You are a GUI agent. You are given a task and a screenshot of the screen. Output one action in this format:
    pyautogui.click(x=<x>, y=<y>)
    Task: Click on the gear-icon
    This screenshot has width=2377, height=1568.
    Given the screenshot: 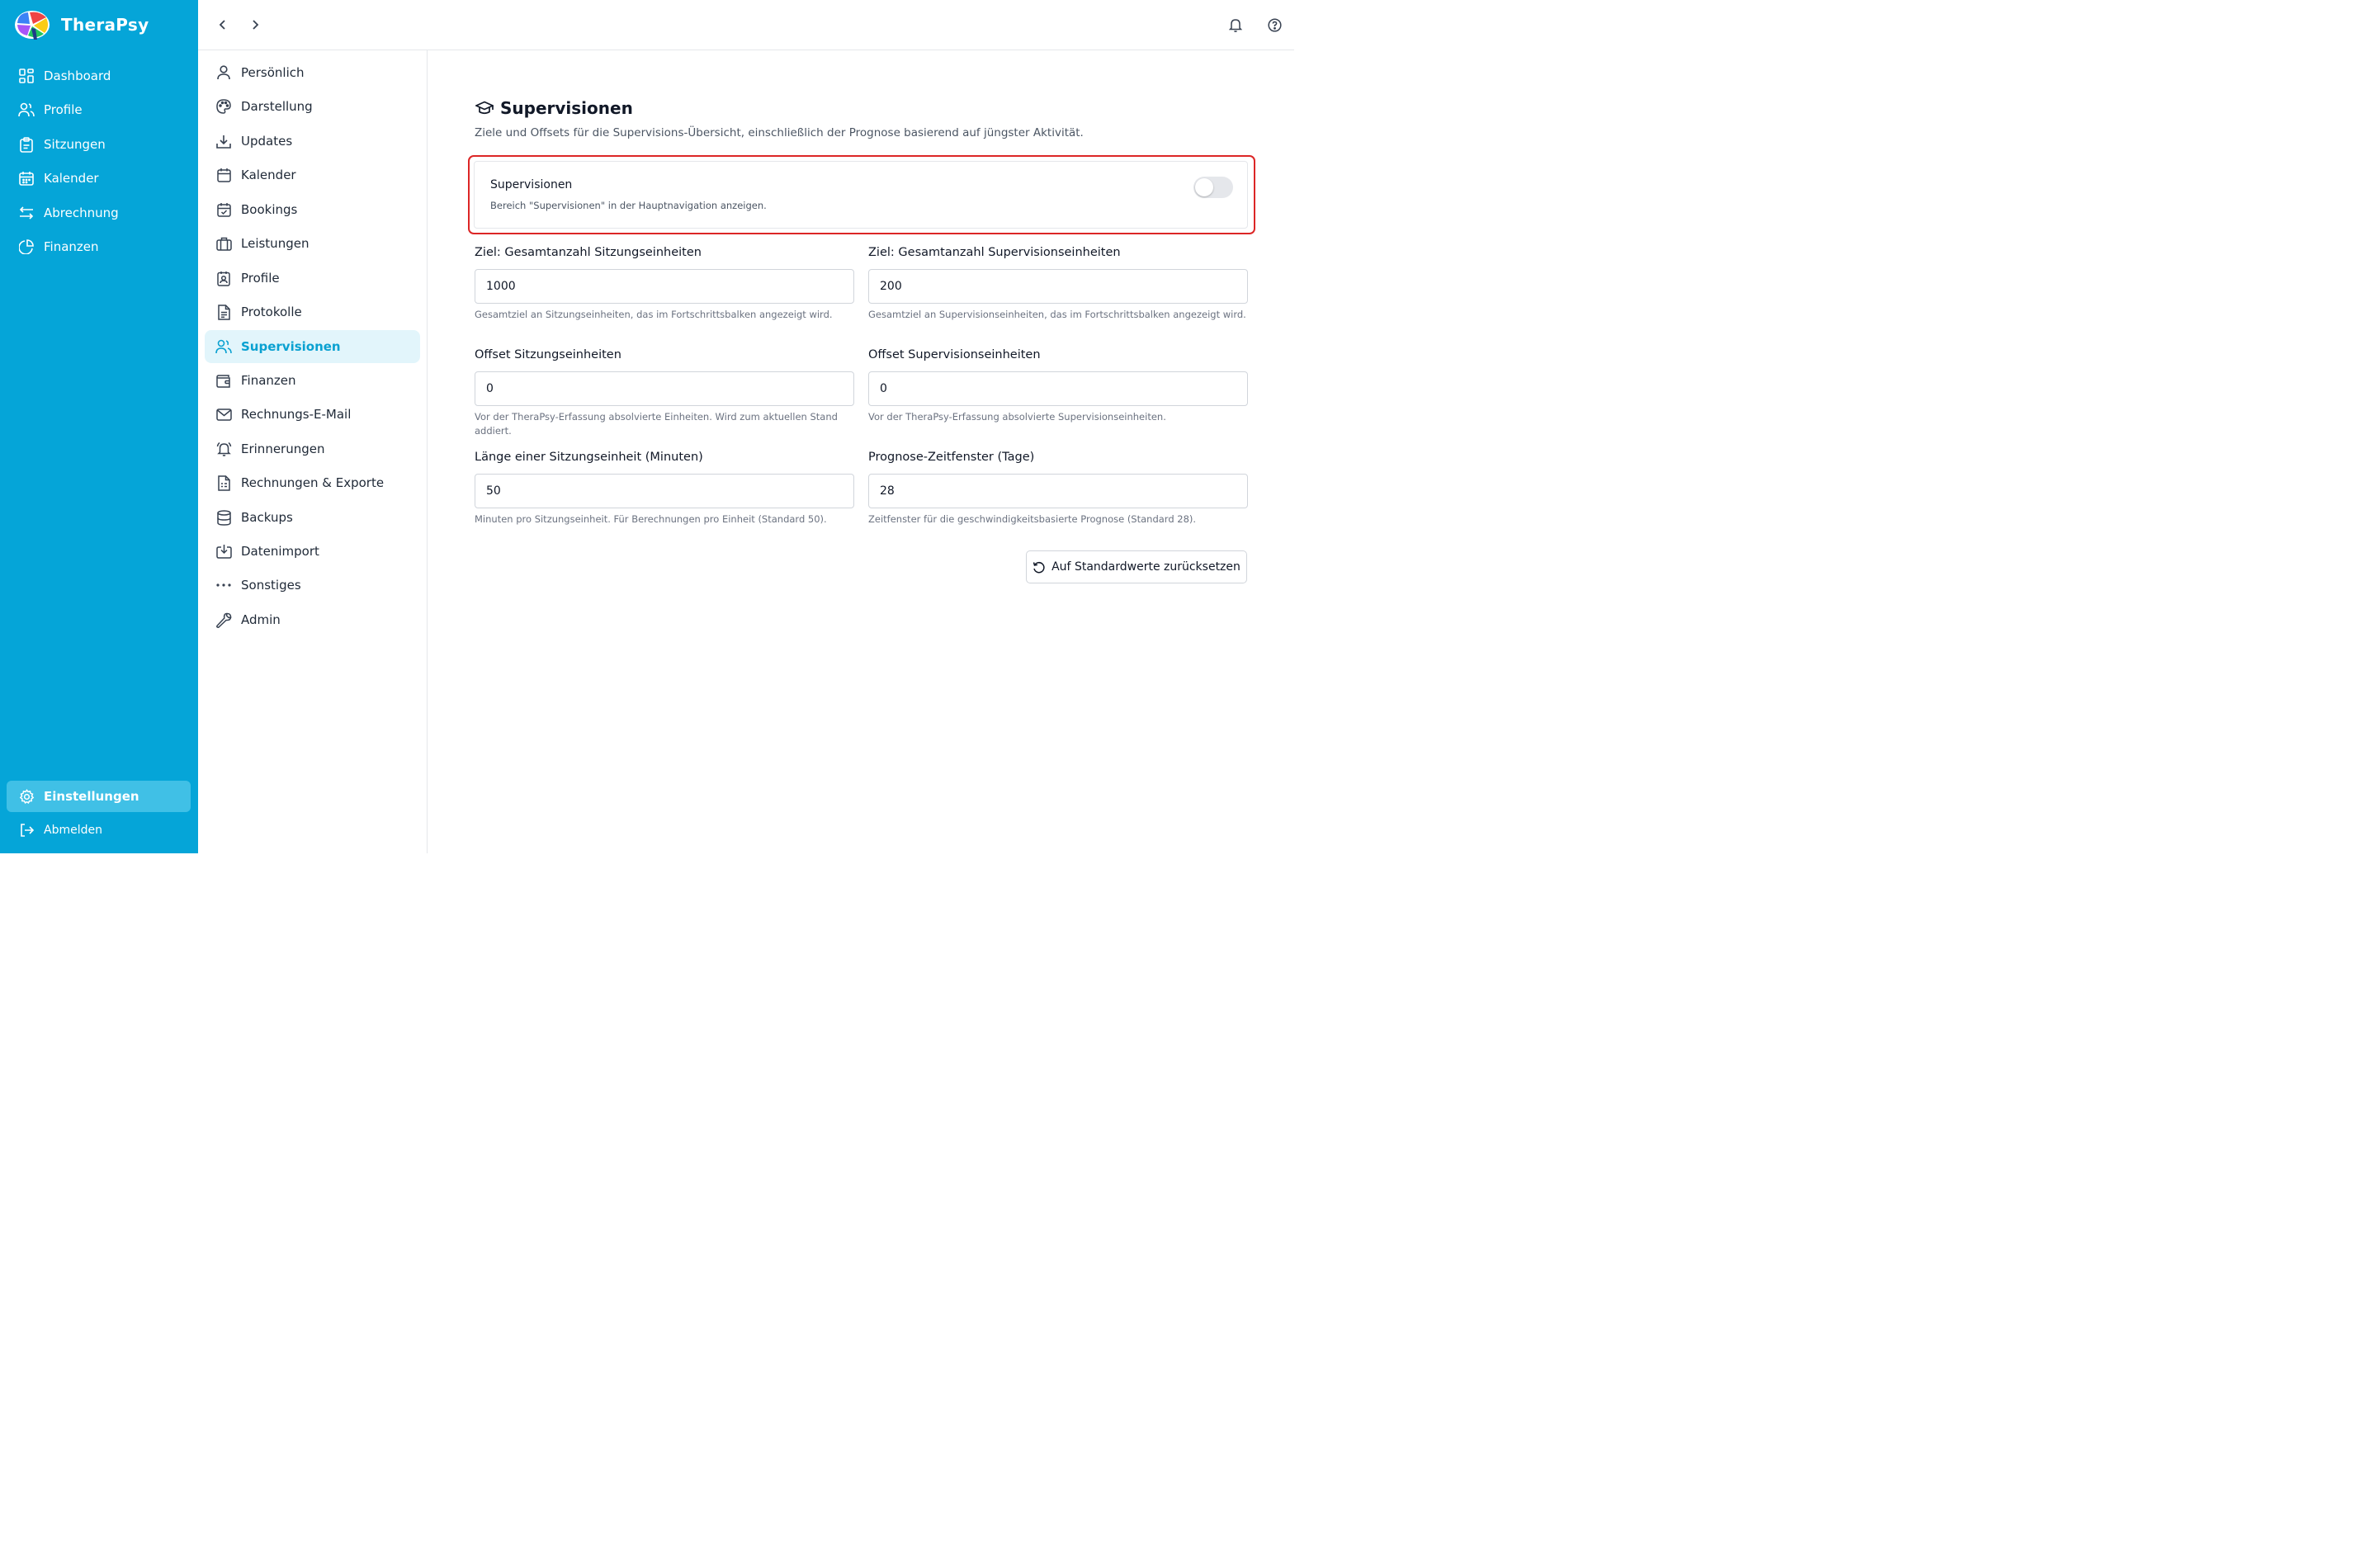 What is the action you would take?
    pyautogui.click(x=26, y=796)
    